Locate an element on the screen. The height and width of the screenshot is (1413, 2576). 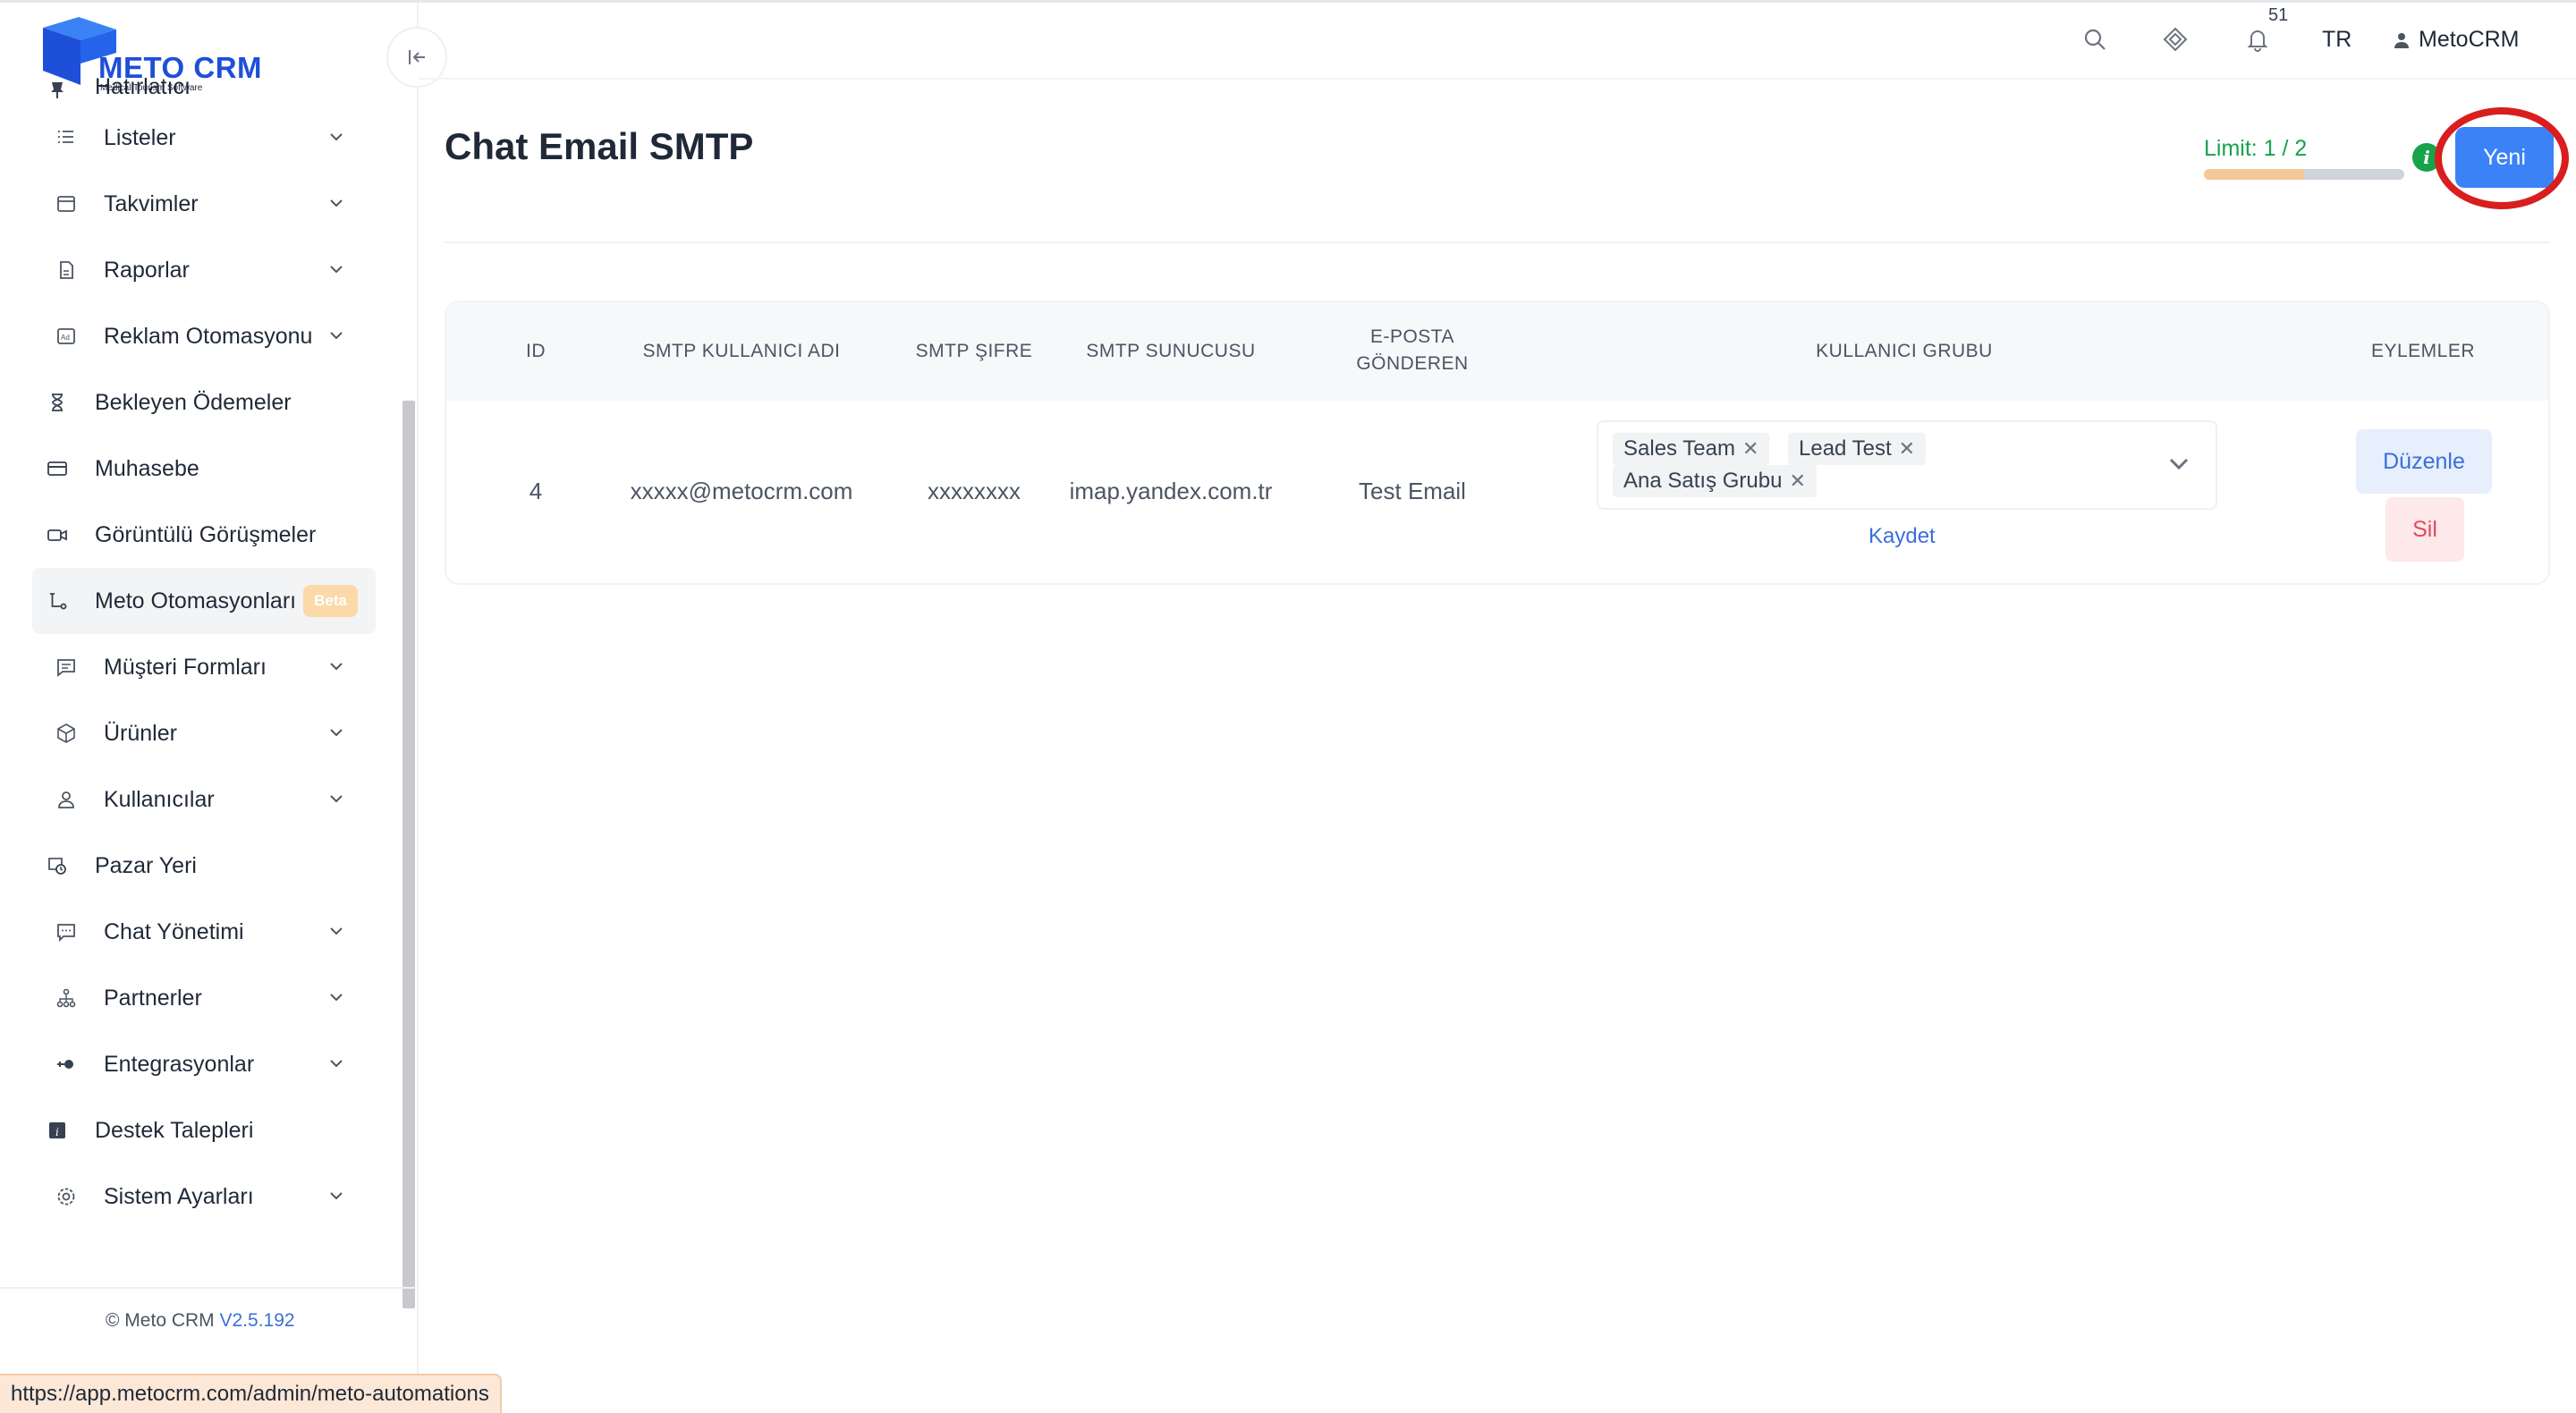
save-groups-link: Kaydet is located at coordinates (1902, 536).